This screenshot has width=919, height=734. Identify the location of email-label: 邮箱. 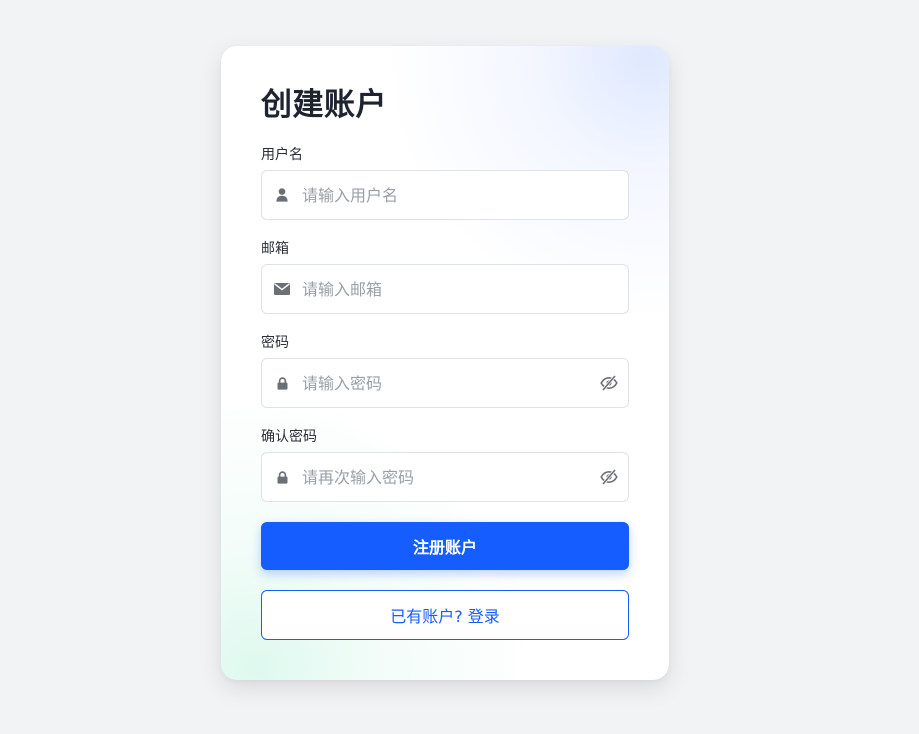
(275, 249).